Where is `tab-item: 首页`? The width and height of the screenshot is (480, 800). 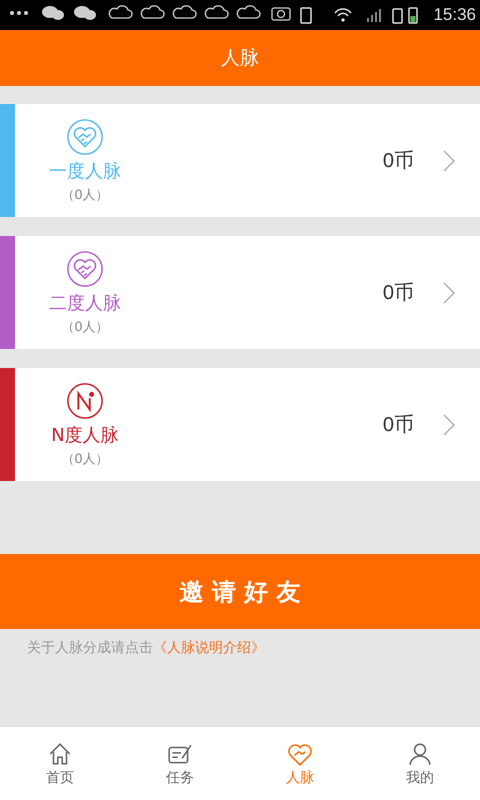 tab-item: 首页 is located at coordinates (60, 763).